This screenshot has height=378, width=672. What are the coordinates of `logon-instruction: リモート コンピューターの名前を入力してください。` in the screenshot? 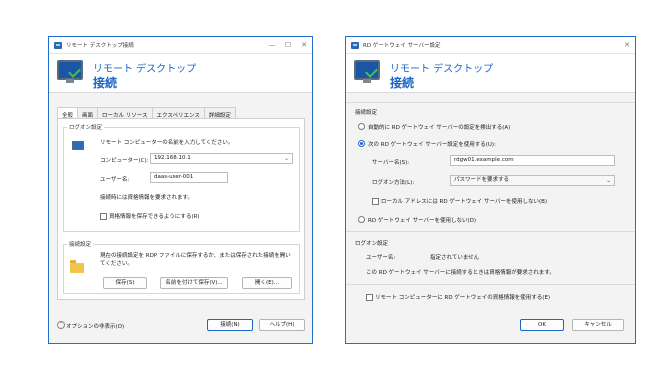 It's located at (167, 143).